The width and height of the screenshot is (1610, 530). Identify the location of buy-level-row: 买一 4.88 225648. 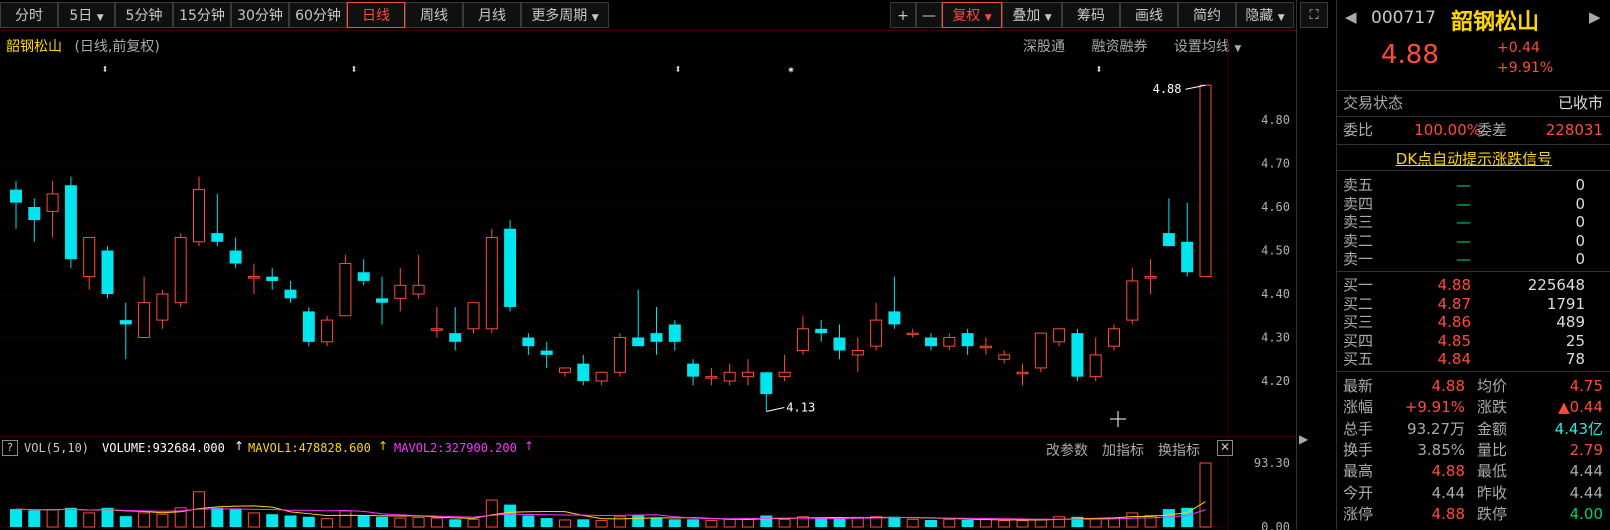
(1473, 285).